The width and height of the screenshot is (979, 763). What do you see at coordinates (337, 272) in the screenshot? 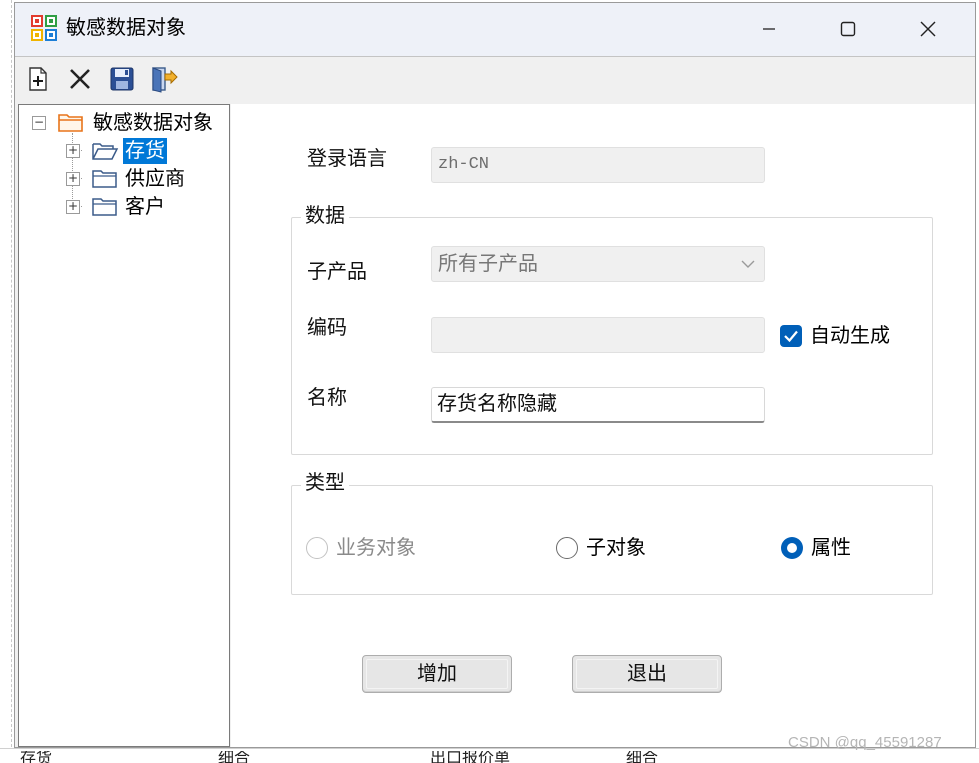
I see `sub-product-label: 子产品` at bounding box center [337, 272].